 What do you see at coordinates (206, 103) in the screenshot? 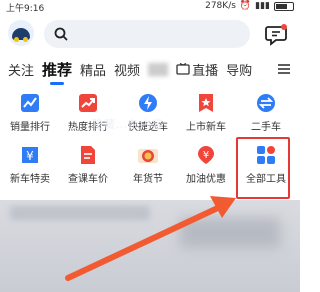
I see `star-flag-icon` at bounding box center [206, 103].